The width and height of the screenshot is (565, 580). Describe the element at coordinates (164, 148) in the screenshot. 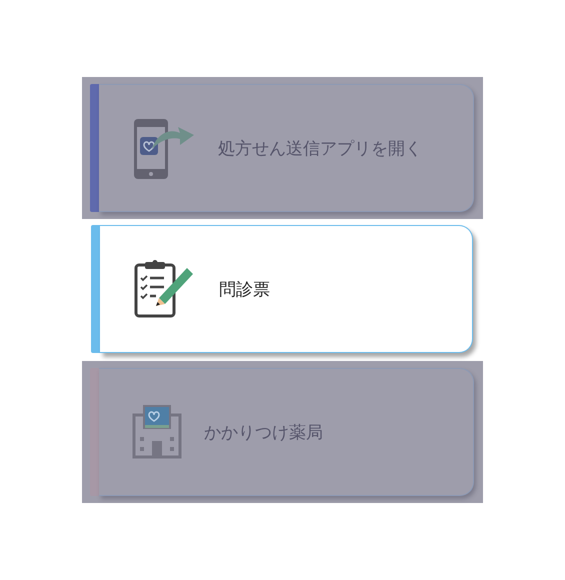

I see `phone-share-icon` at that location.